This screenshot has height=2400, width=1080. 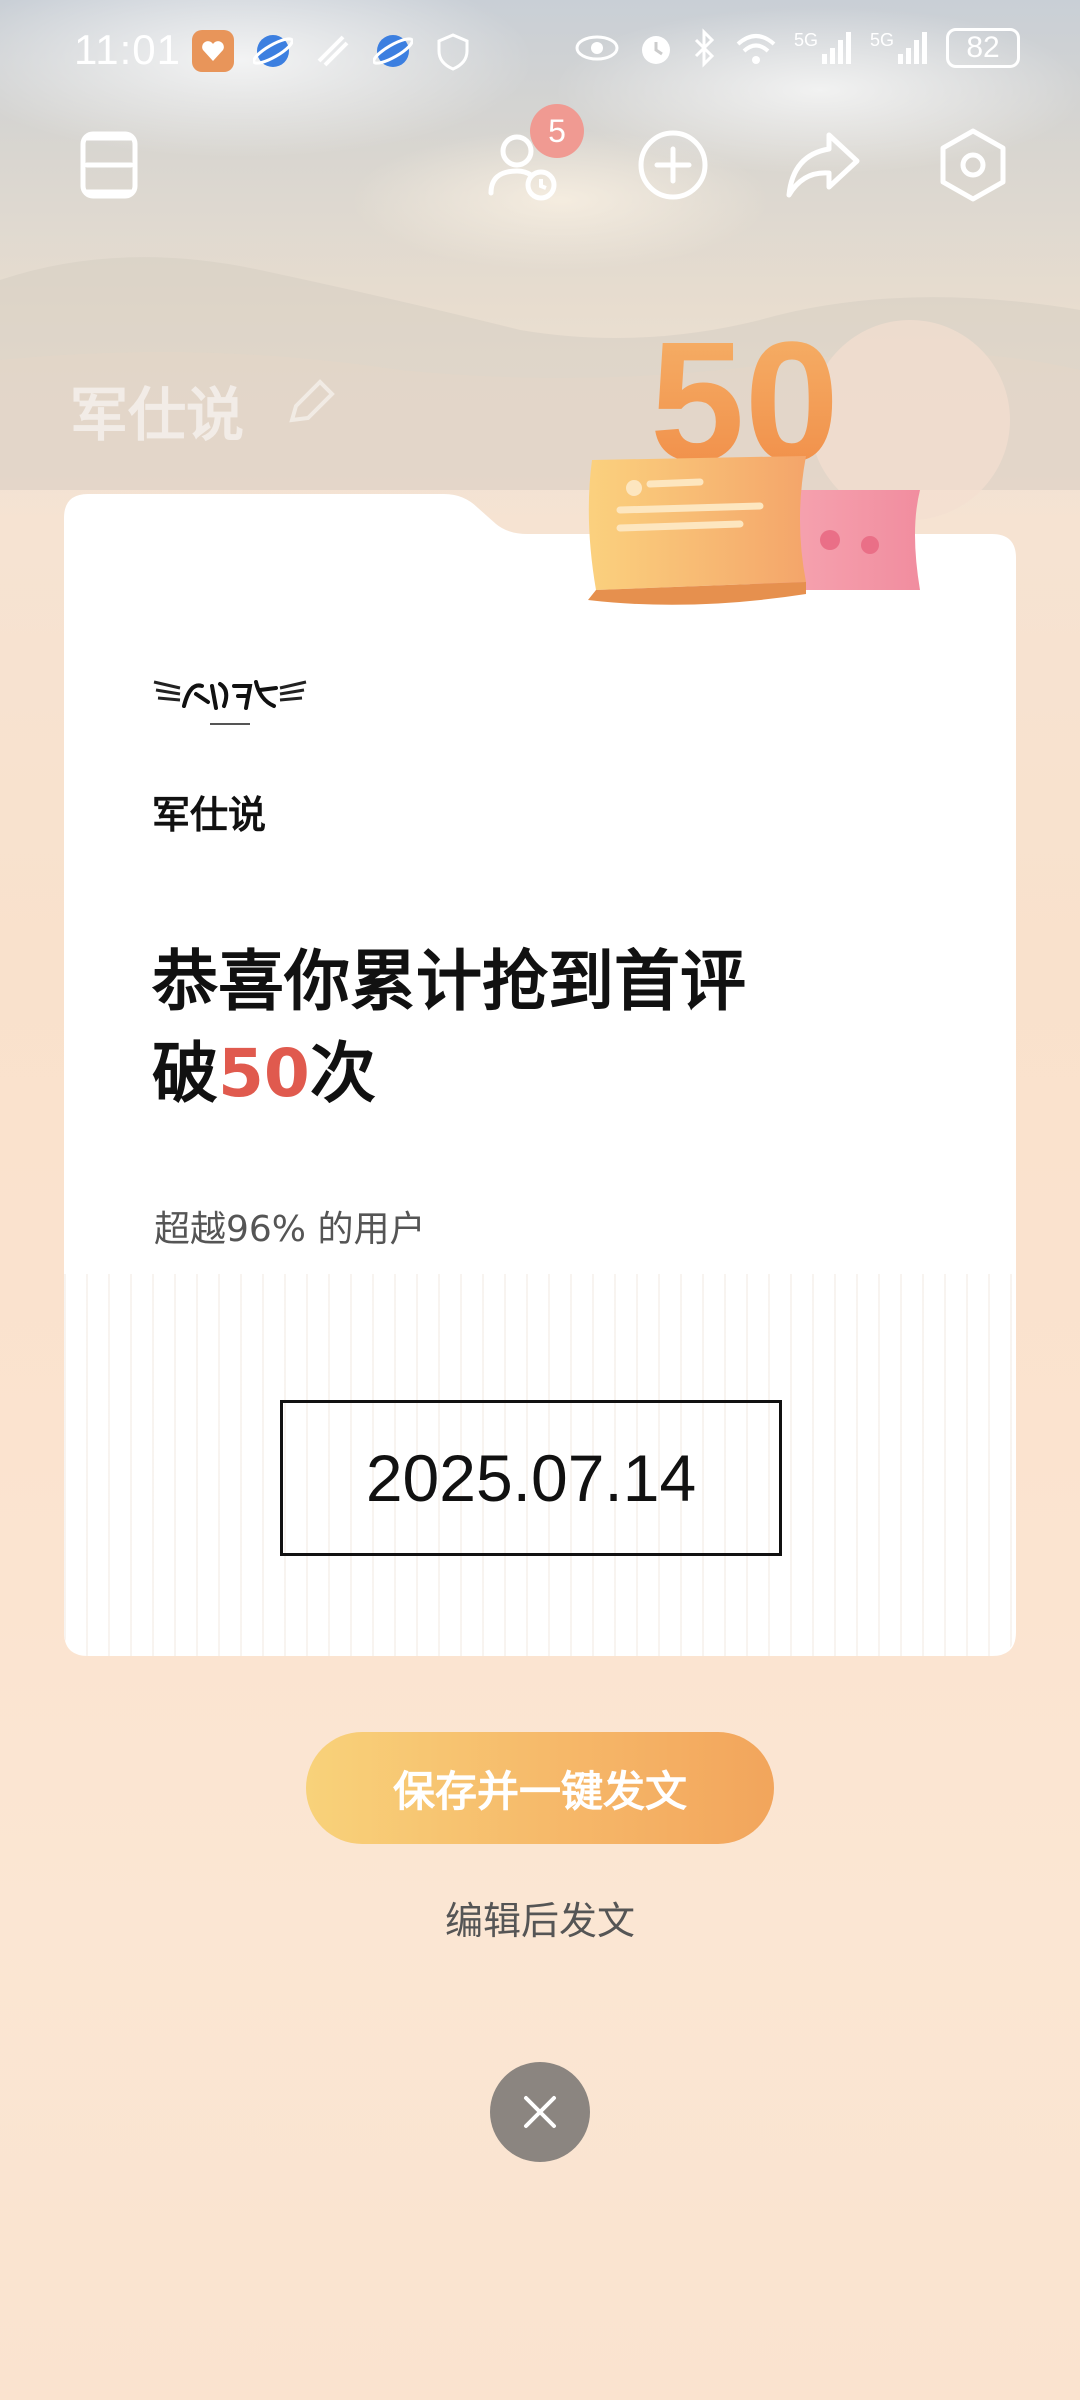 What do you see at coordinates (881, 39) in the screenshot?
I see `network-type-2: 5G` at bounding box center [881, 39].